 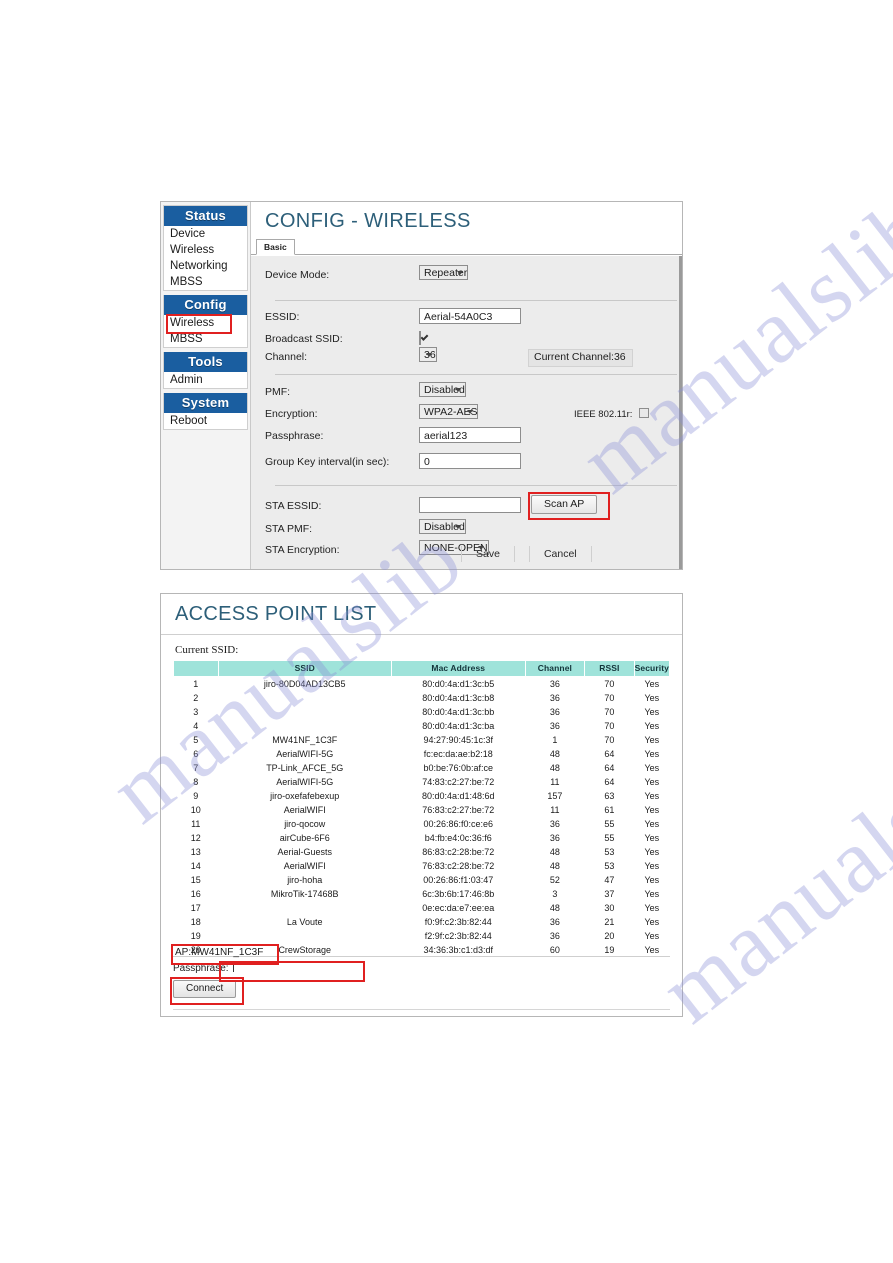 What do you see at coordinates (422, 880) in the screenshot?
I see `table-row: 15 jiro-hoha 00:26:86:f1:03:47 52 47 Yes` at bounding box center [422, 880].